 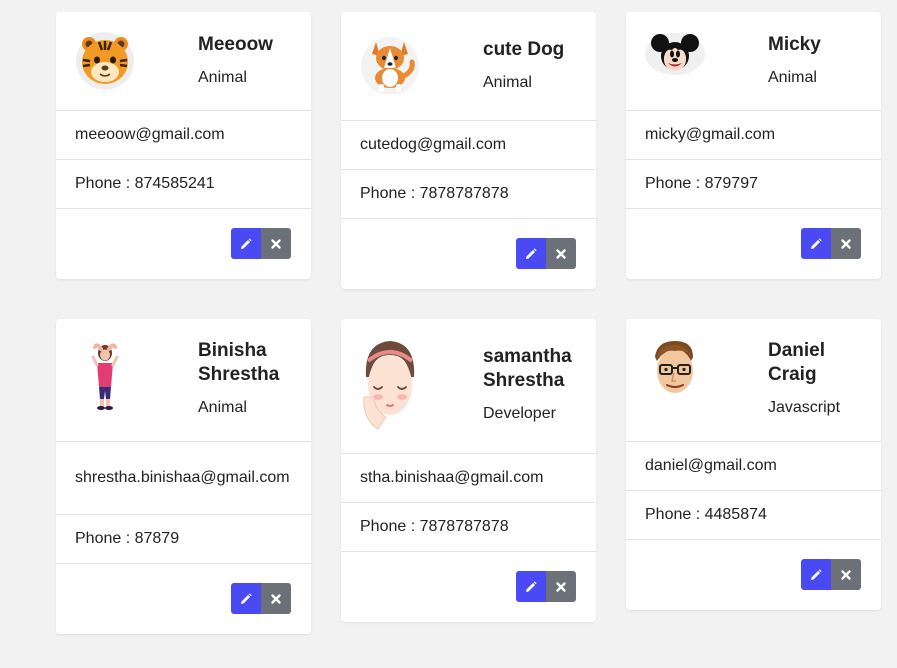 I want to click on contact-name: Micky, so click(x=794, y=44).